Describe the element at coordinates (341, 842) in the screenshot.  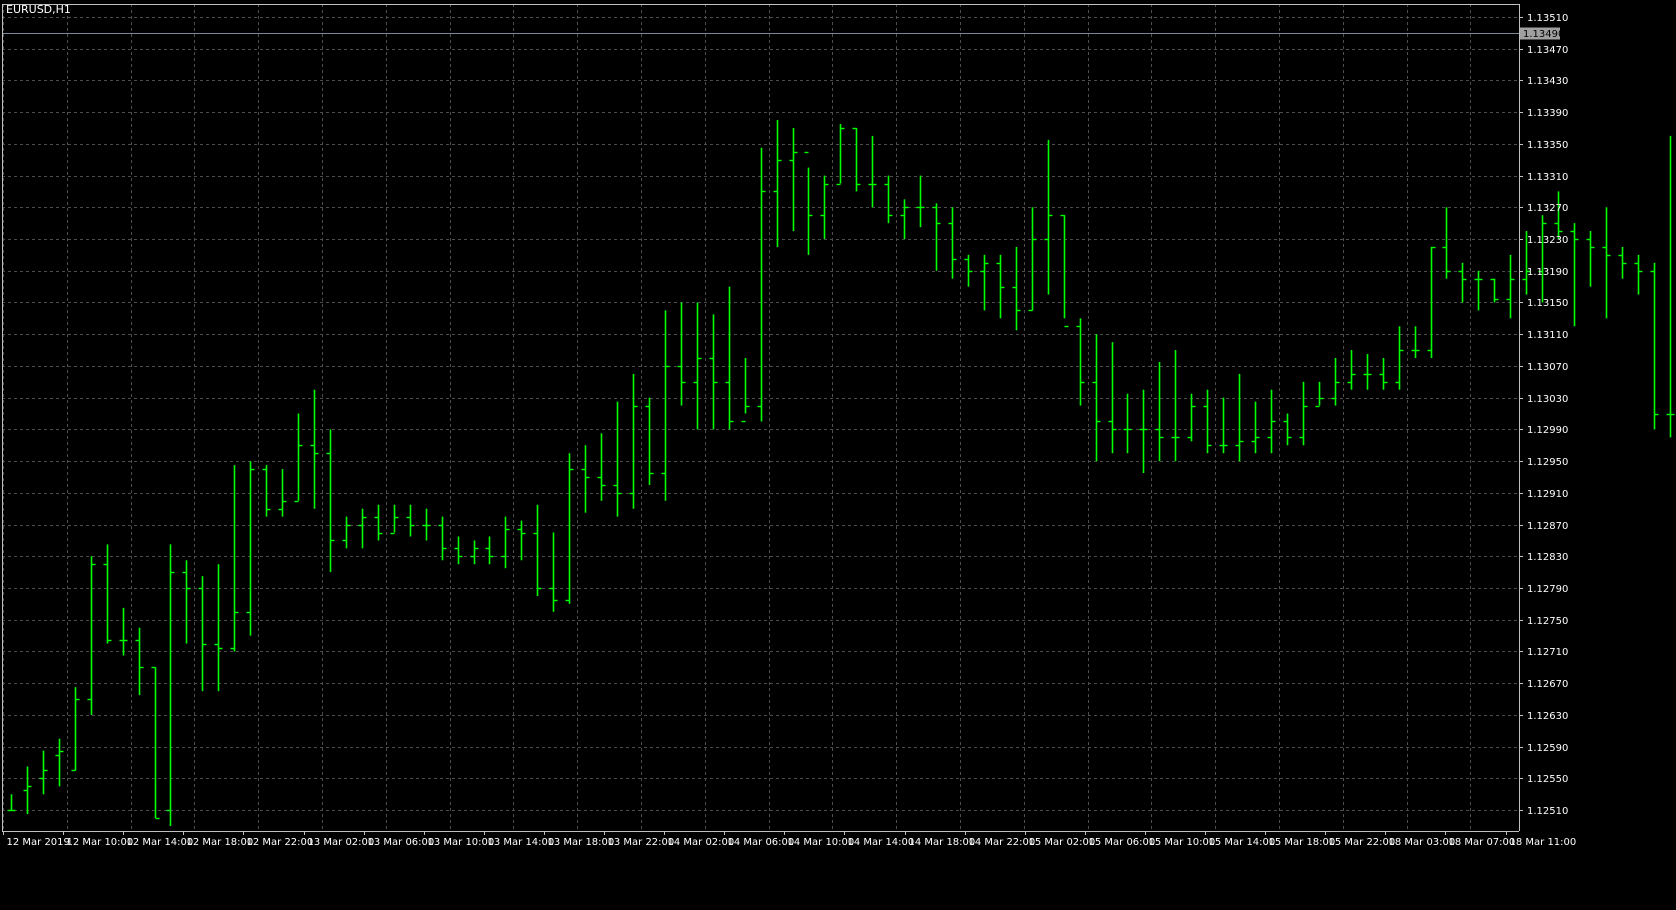
I see `x-tick-label: 13 Mar 02:00` at that location.